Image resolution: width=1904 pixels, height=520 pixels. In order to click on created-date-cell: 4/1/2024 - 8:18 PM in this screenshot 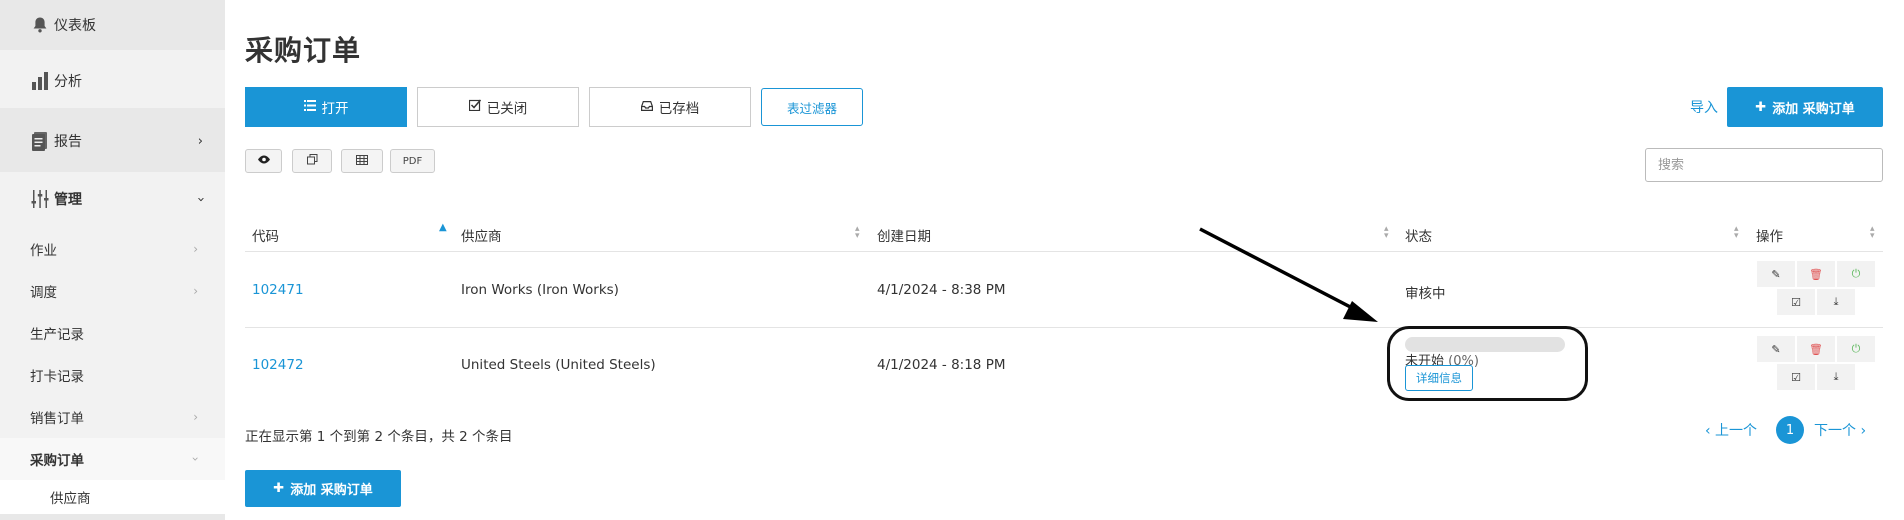, I will do `click(941, 365)`.